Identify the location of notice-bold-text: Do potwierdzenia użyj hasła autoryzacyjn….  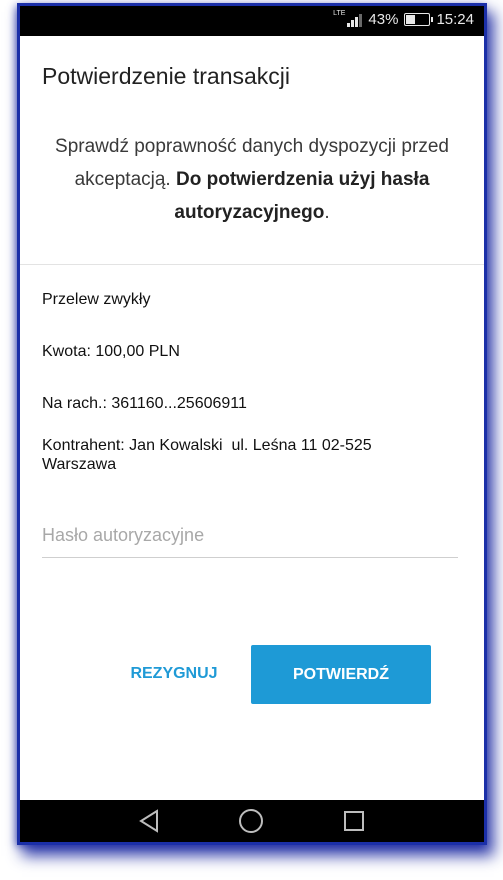
(302, 196).